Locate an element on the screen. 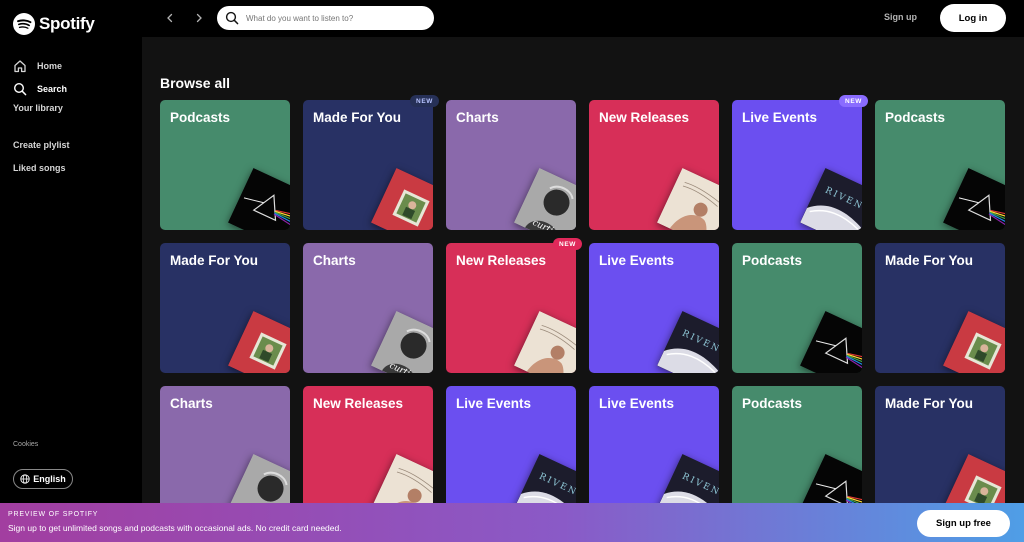 The height and width of the screenshot is (542, 1024). nav-home: Home is located at coordinates (40, 65).